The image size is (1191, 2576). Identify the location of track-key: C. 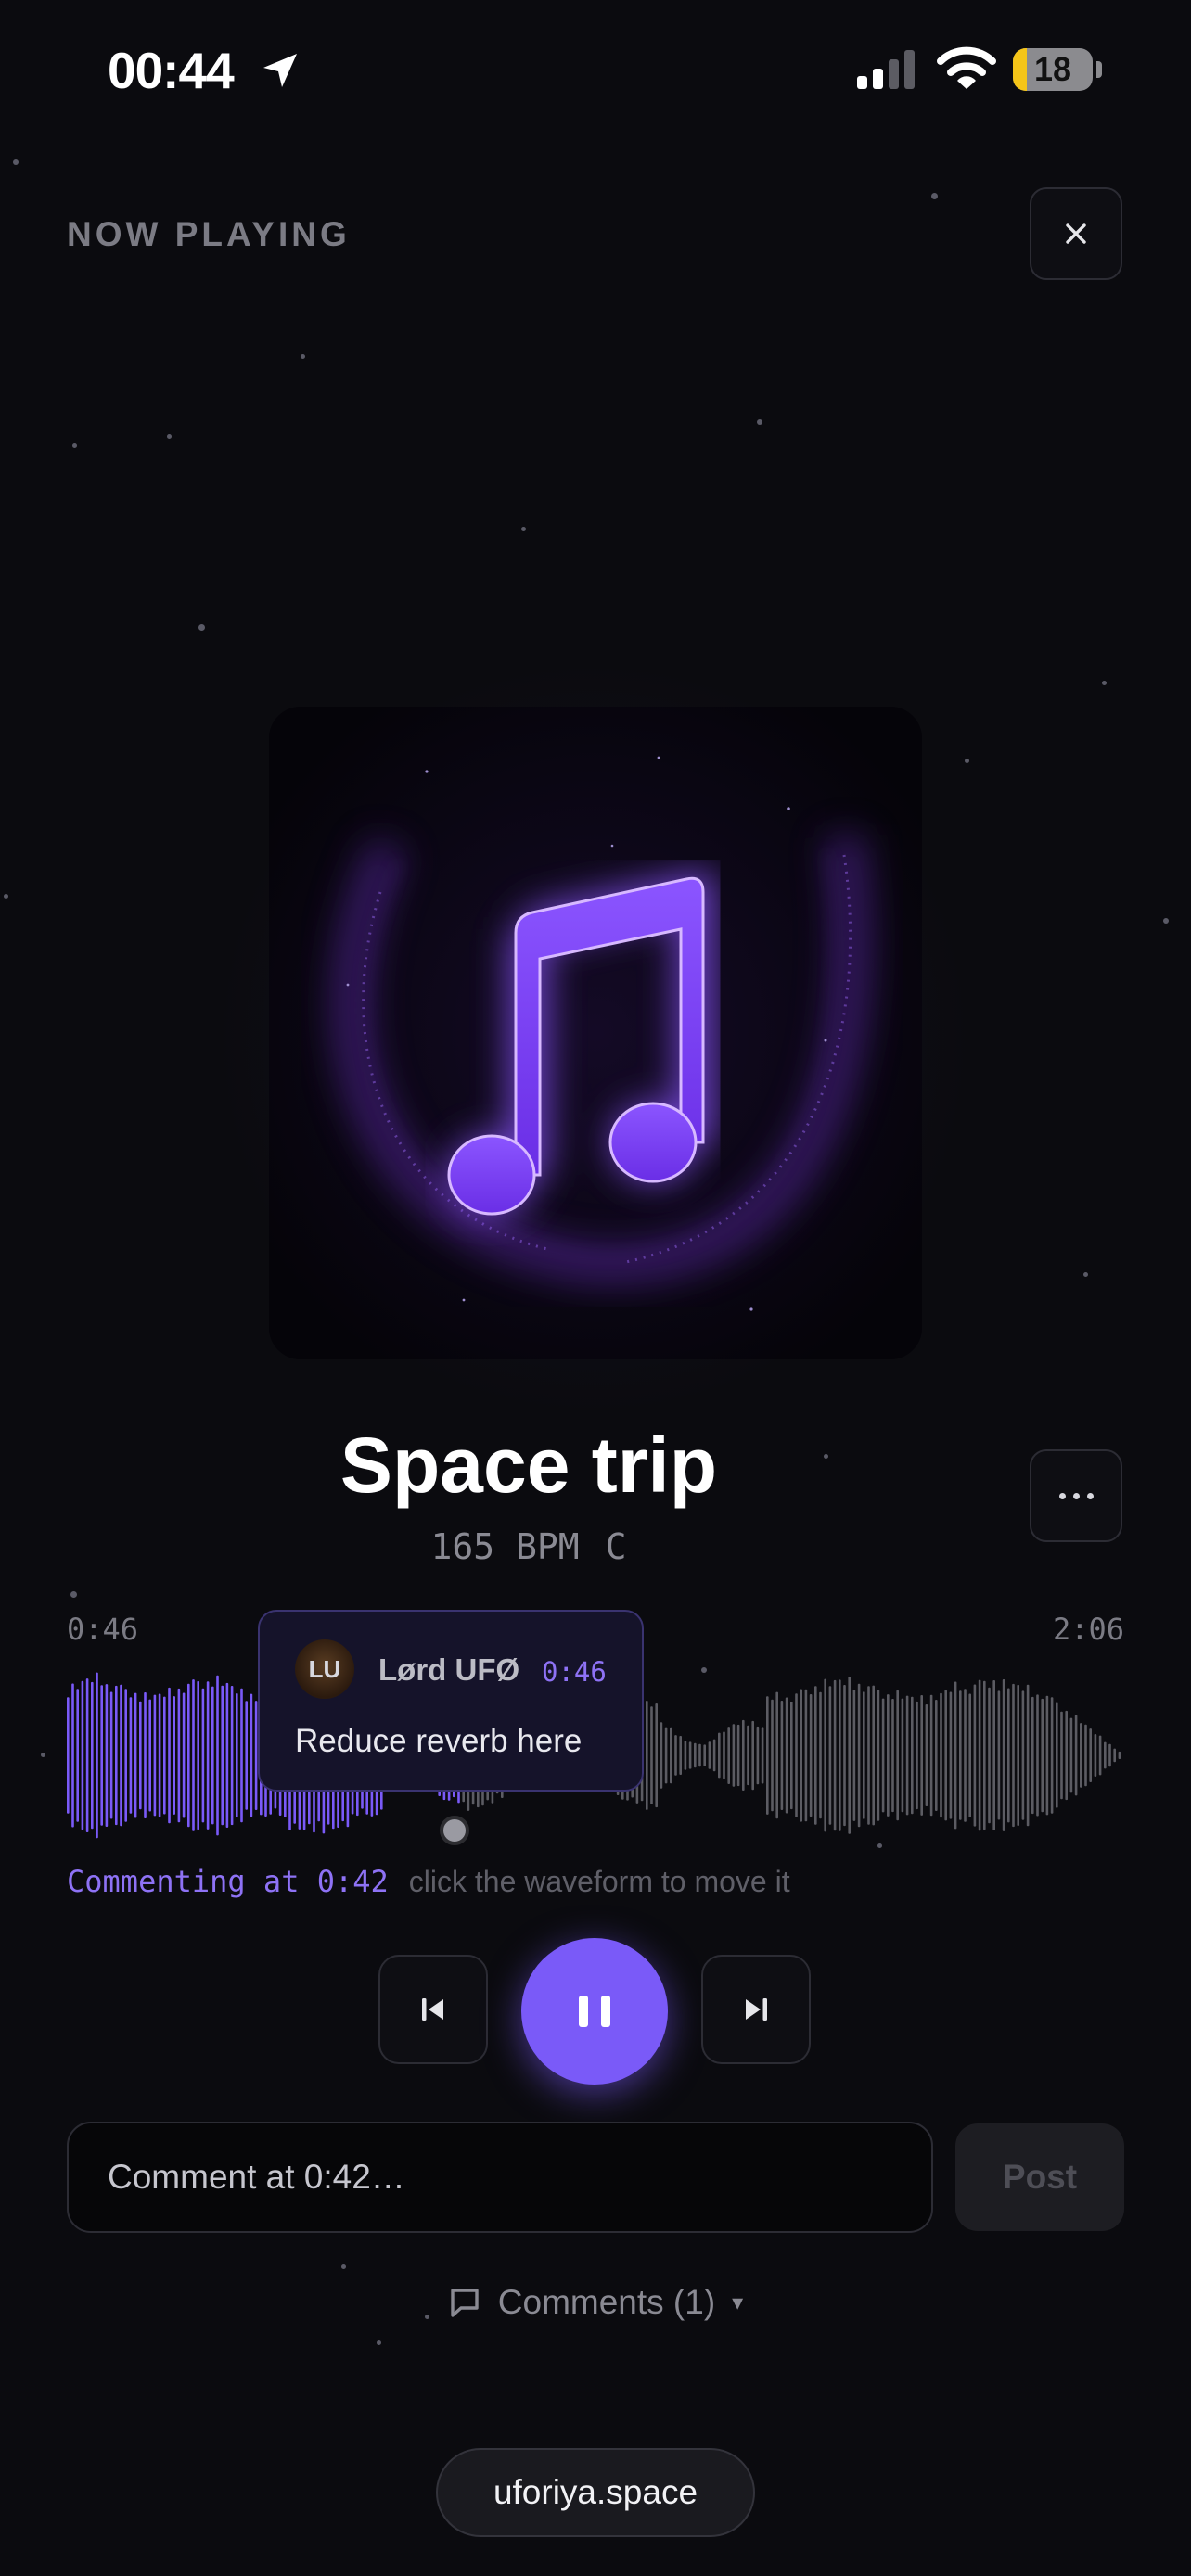
(616, 1546).